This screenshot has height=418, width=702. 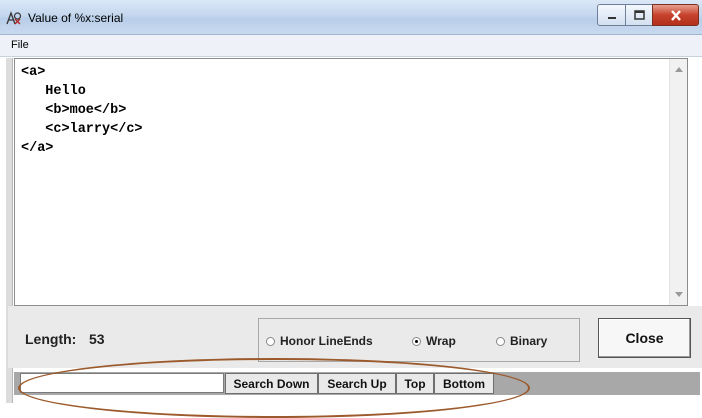 What do you see at coordinates (415, 383) in the screenshot?
I see `top-button: Top` at bounding box center [415, 383].